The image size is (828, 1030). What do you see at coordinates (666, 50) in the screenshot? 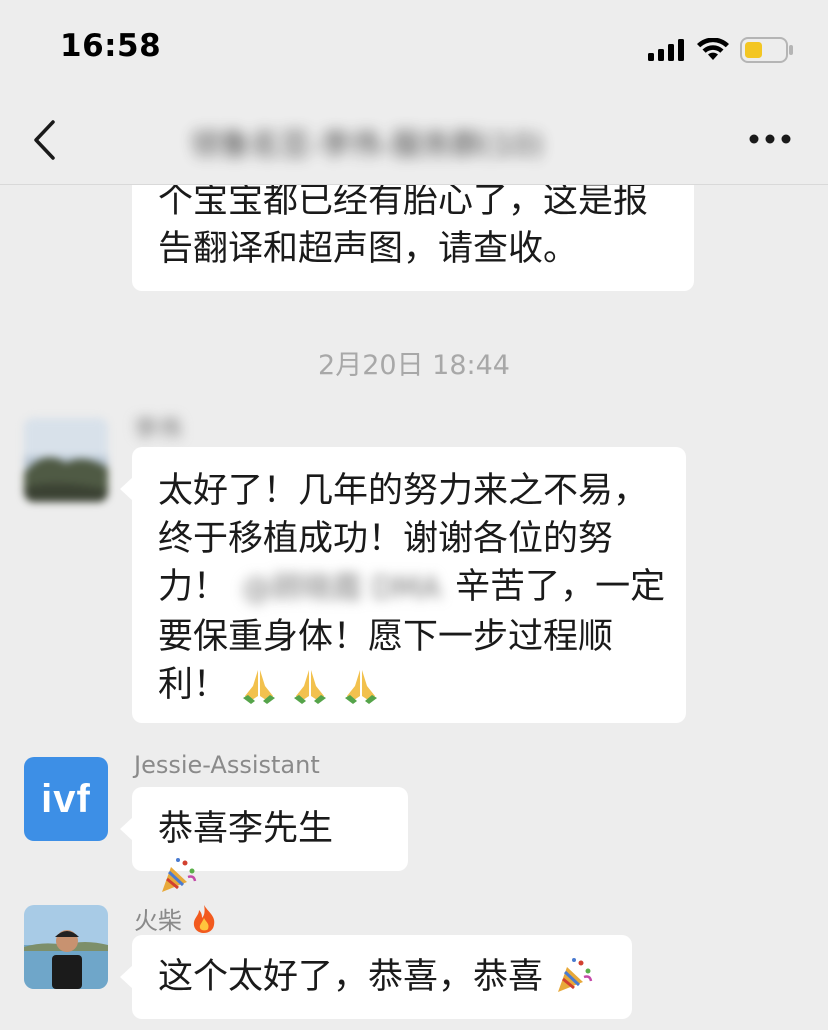
I see `cellular-signal-icon` at bounding box center [666, 50].